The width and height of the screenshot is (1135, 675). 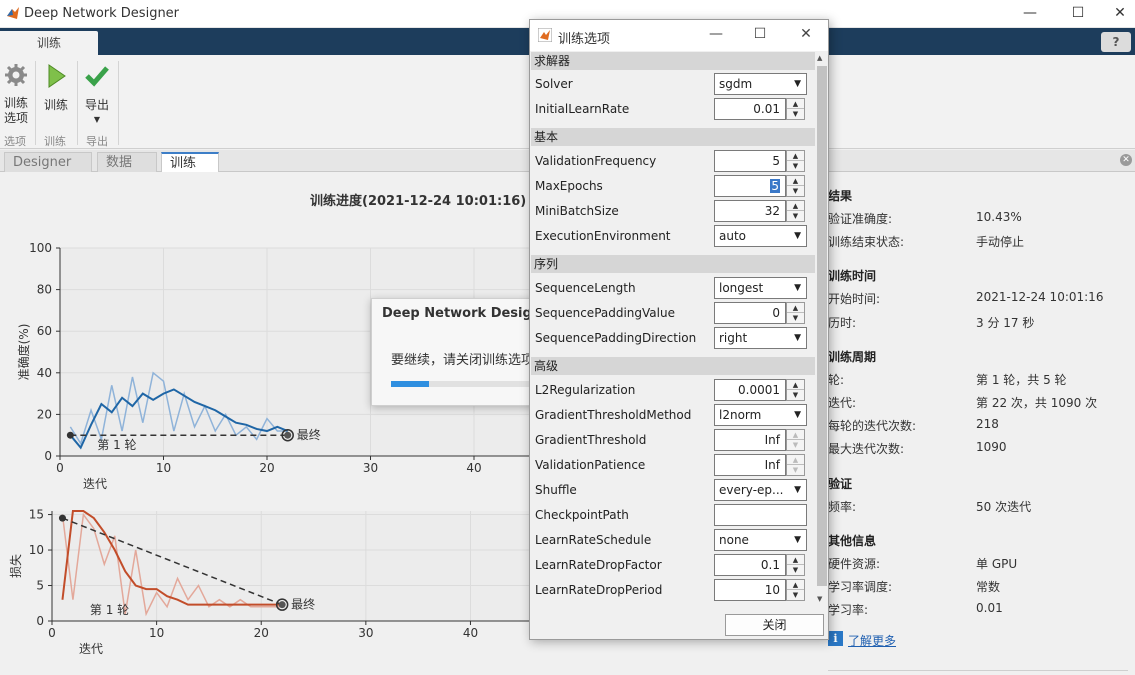 I want to click on learn-rate-schedule-dropdown: none ▼, so click(x=760, y=540).